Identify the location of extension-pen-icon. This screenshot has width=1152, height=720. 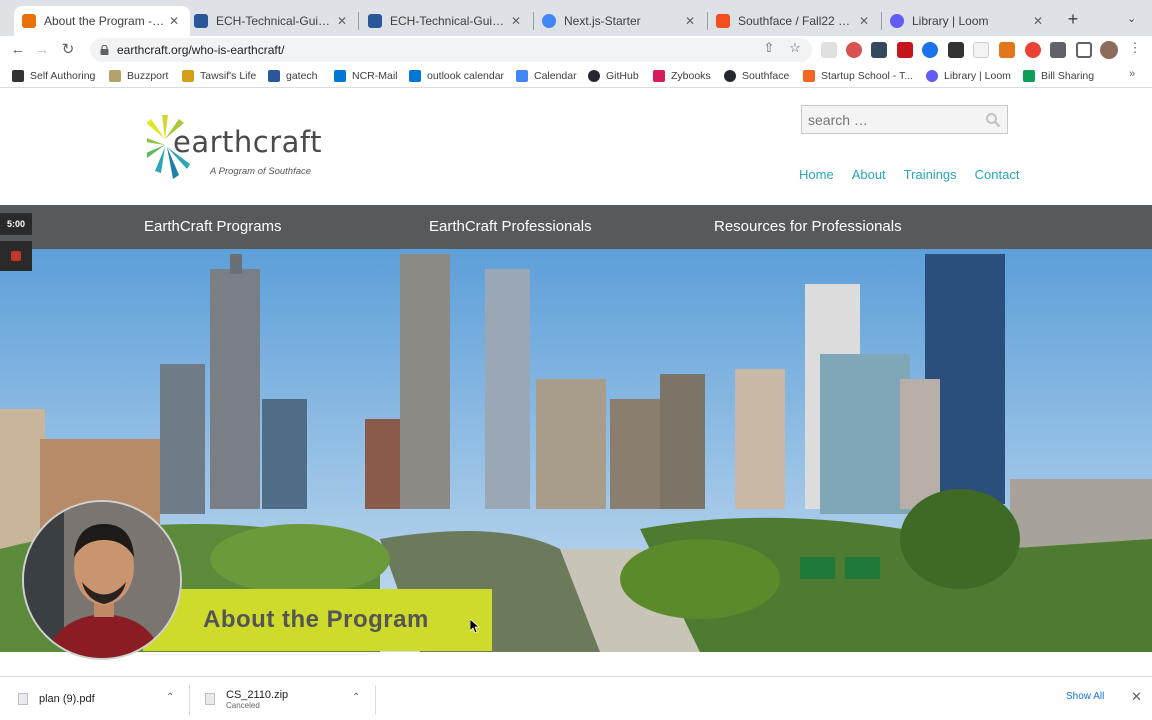
(879, 50).